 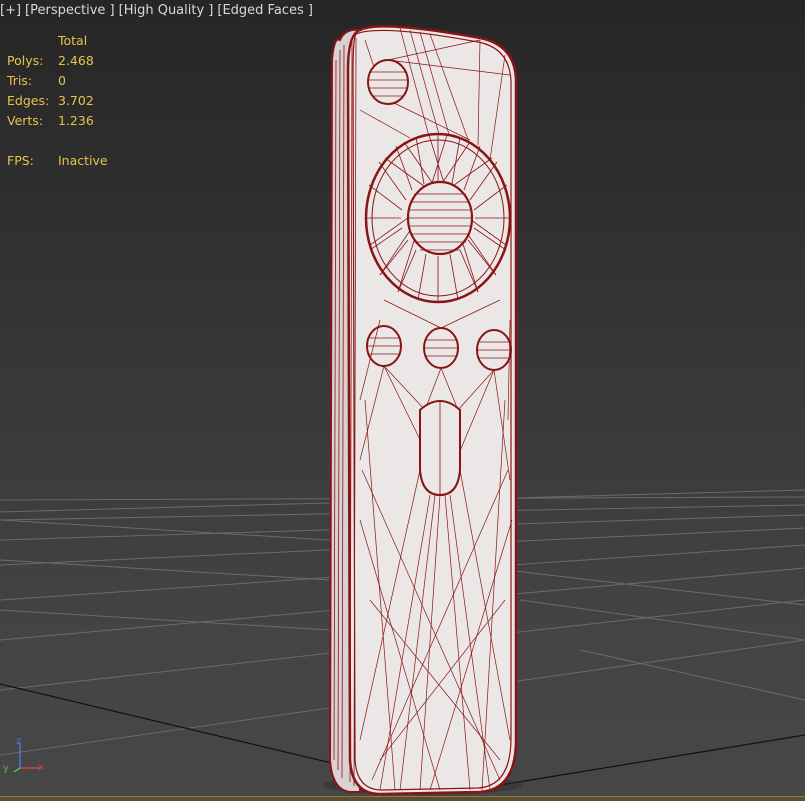 What do you see at coordinates (62, 80) in the screenshot?
I see `stats-value: 0` at bounding box center [62, 80].